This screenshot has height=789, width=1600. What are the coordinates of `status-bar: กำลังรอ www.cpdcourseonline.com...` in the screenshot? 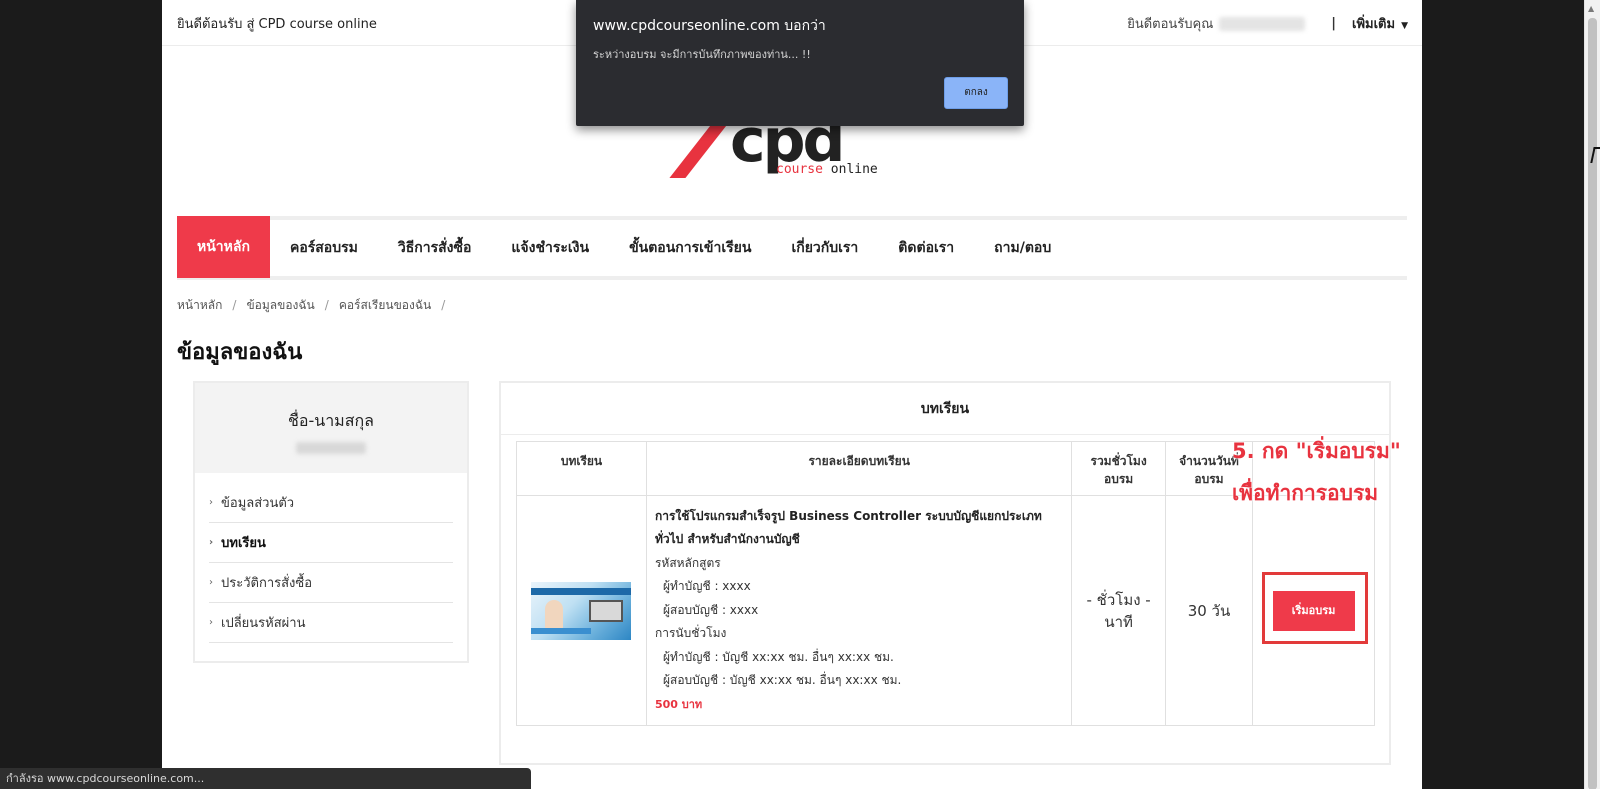 It's located at (265, 778).